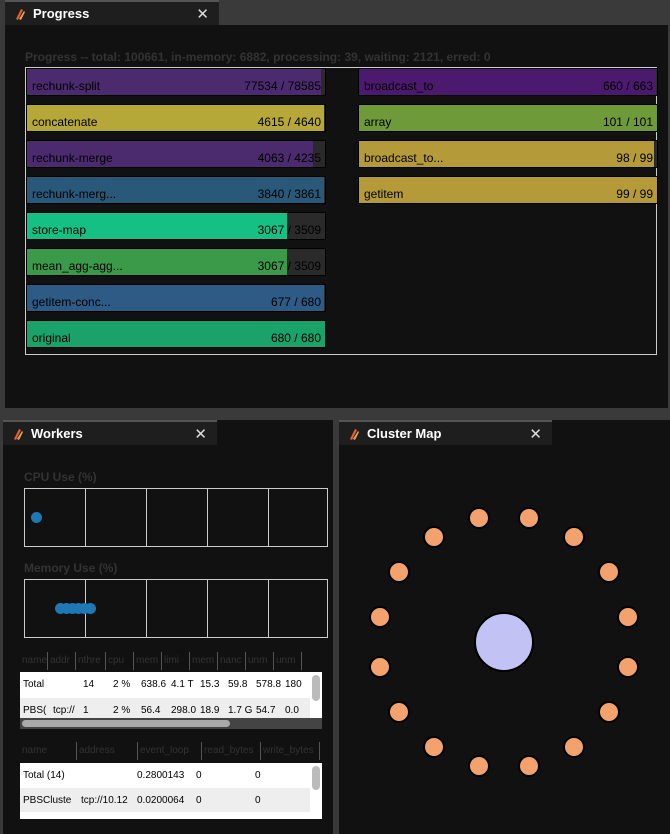 This screenshot has height=834, width=670. What do you see at coordinates (51, 338) in the screenshot?
I see `progress-bar-label: original` at bounding box center [51, 338].